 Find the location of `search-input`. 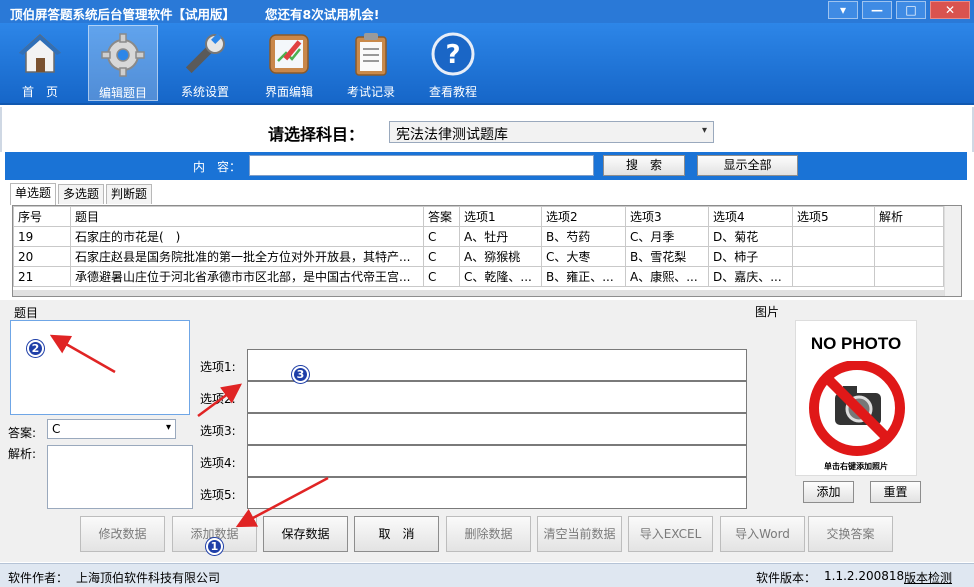

search-input is located at coordinates (421, 165).